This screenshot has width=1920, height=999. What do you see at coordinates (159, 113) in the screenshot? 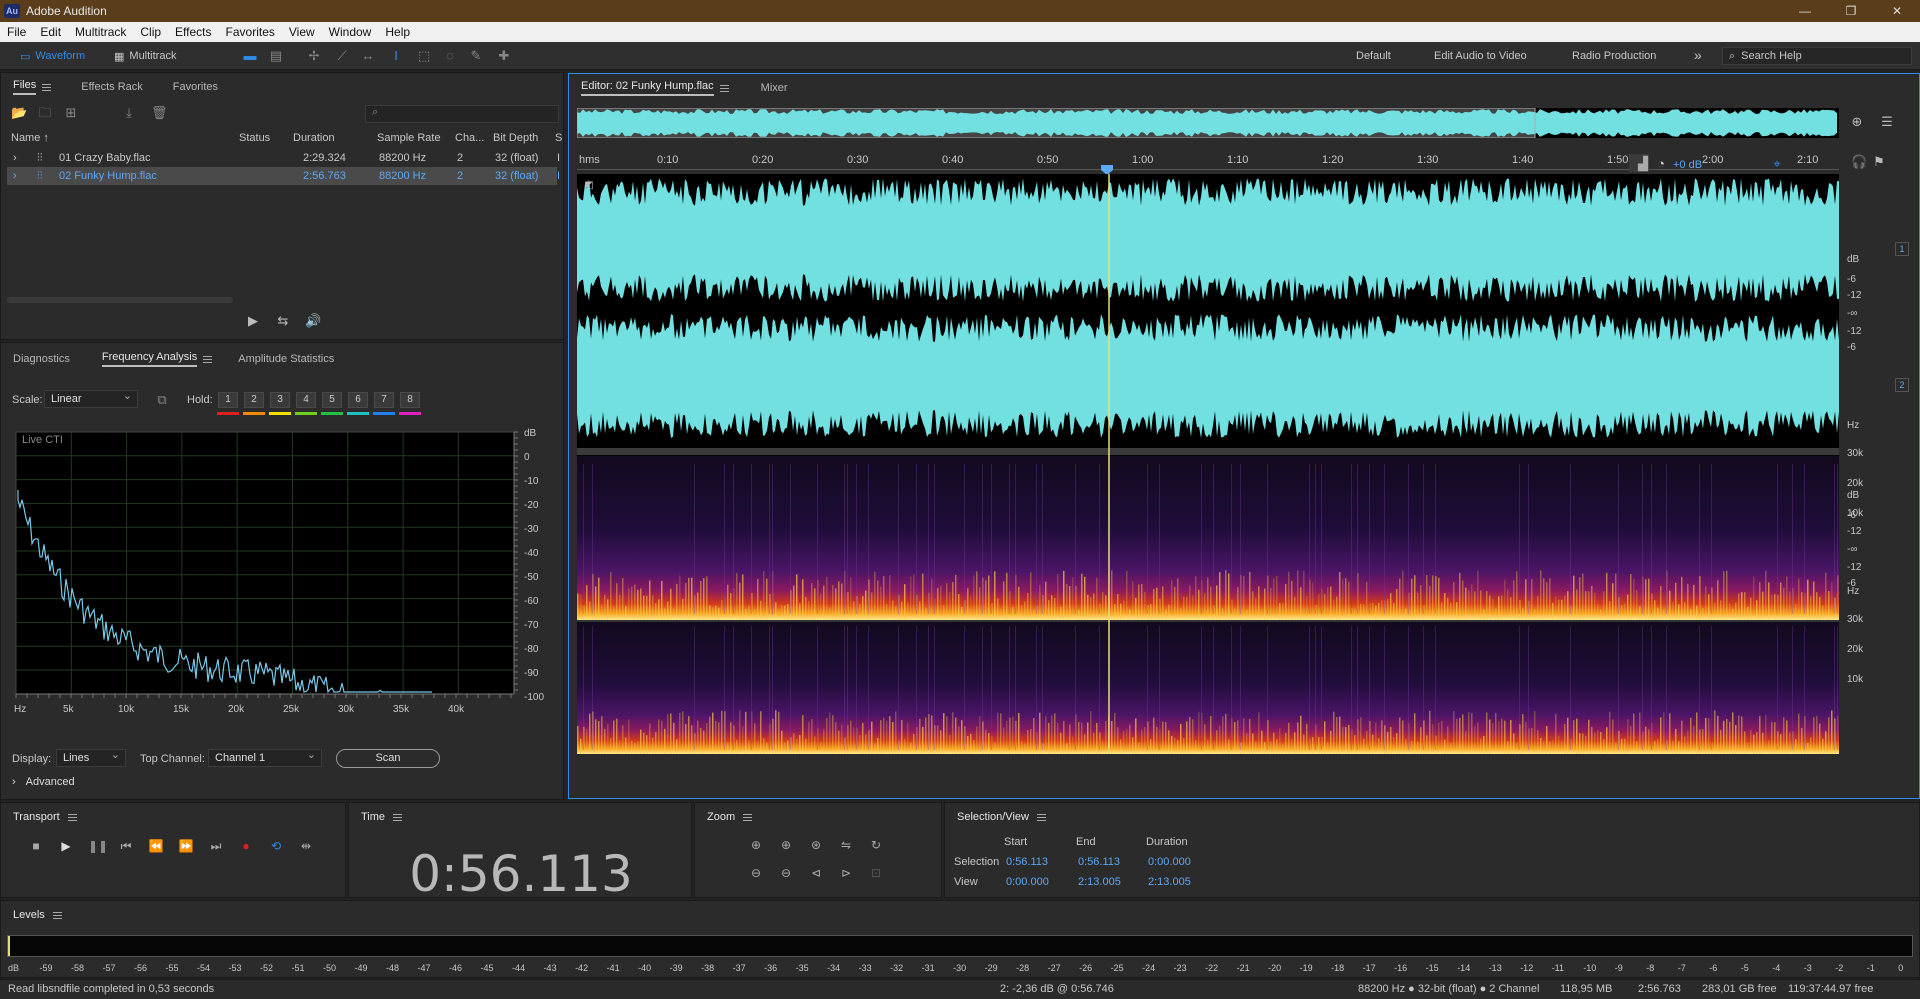
I see `delete-icon: 🗑` at bounding box center [159, 113].